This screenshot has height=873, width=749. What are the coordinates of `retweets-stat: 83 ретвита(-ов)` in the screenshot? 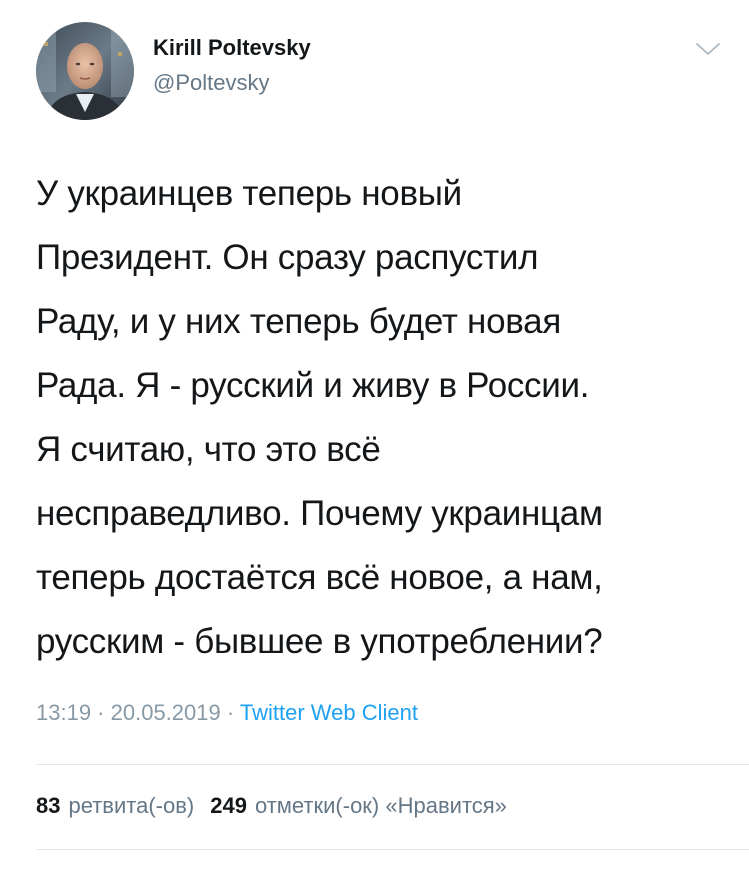 It's located at (115, 805).